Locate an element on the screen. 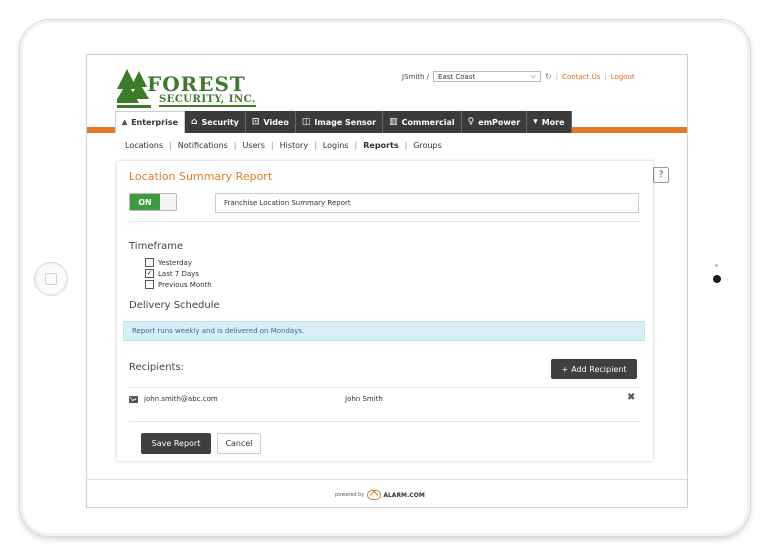  option-label: Previous Month is located at coordinates (185, 284).